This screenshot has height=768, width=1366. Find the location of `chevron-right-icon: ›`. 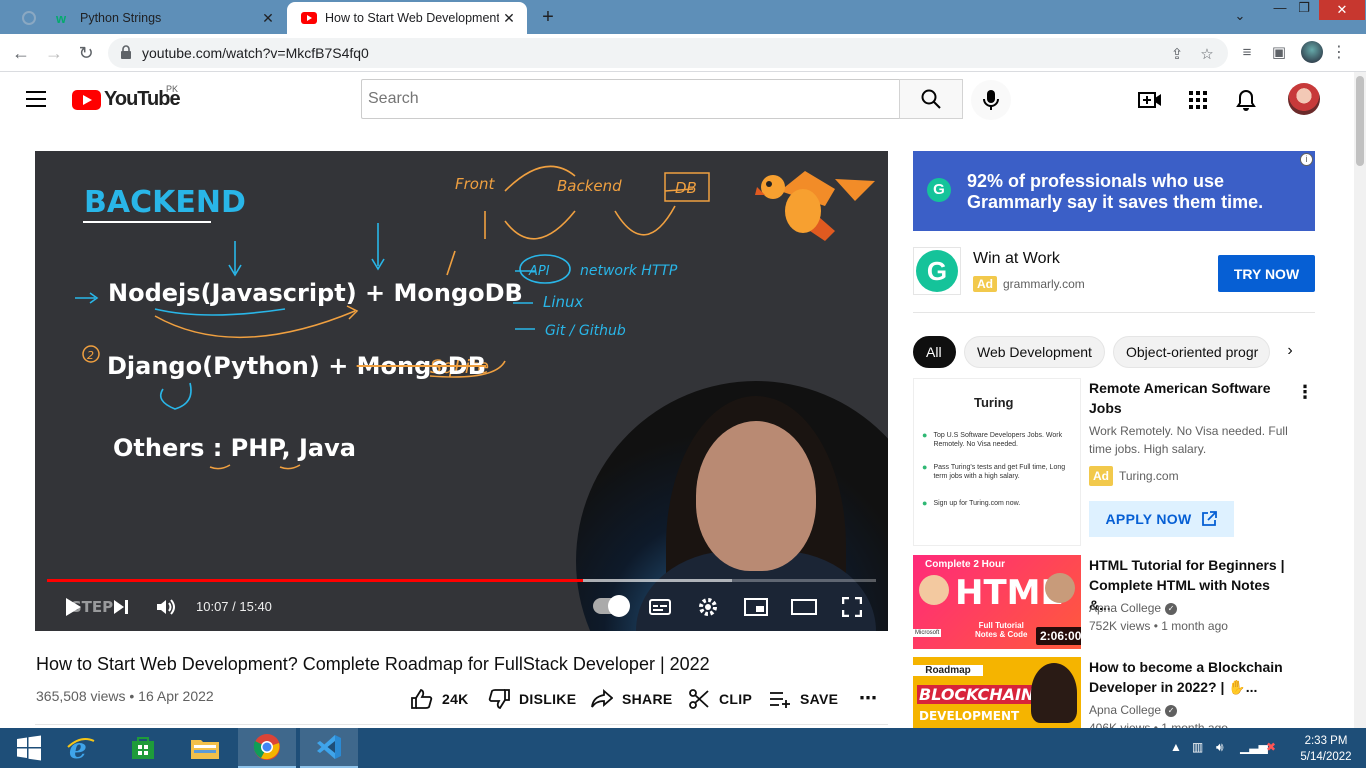

chevron-right-icon: › is located at coordinates (1290, 352).